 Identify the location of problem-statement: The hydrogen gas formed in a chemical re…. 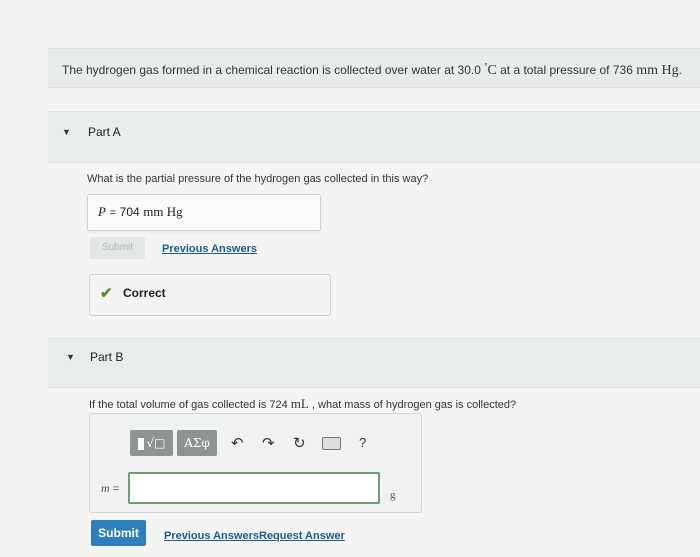
(374, 68).